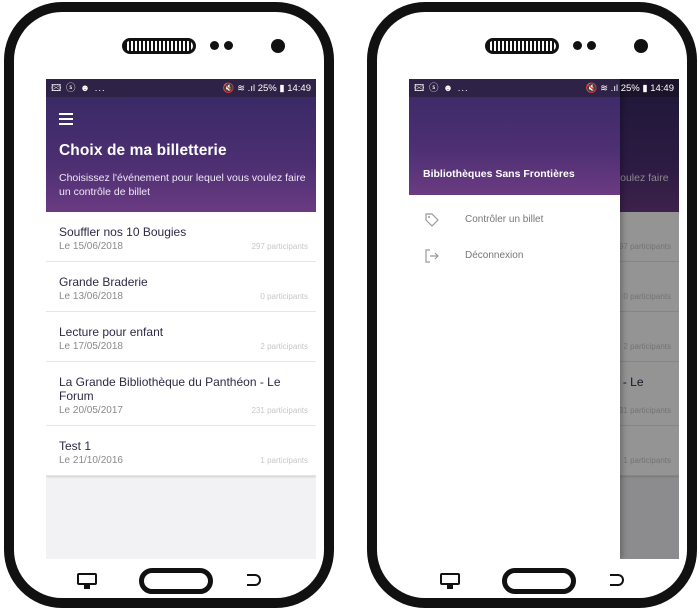  Describe the element at coordinates (279, 410) in the screenshot. I see `event-participant-count: 231 participants` at that location.